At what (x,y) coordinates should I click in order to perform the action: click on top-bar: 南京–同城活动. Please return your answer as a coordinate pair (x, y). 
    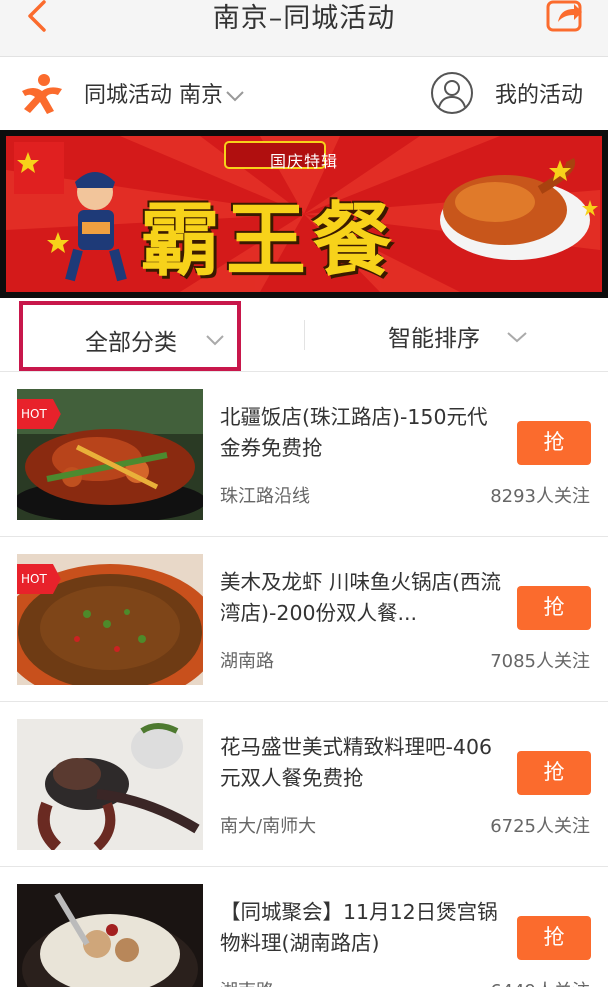
    Looking at the image, I should click on (304, 28).